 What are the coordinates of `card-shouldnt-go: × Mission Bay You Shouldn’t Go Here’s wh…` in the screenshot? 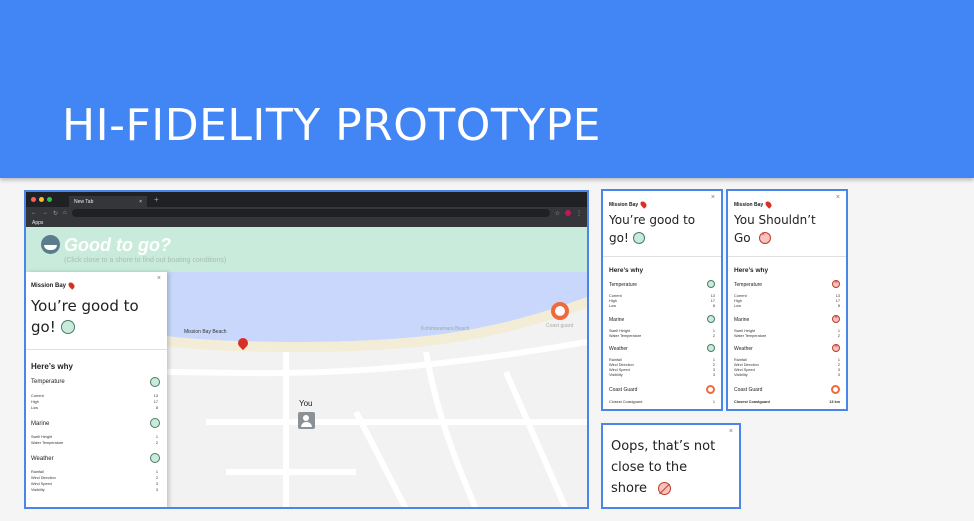 It's located at (787, 300).